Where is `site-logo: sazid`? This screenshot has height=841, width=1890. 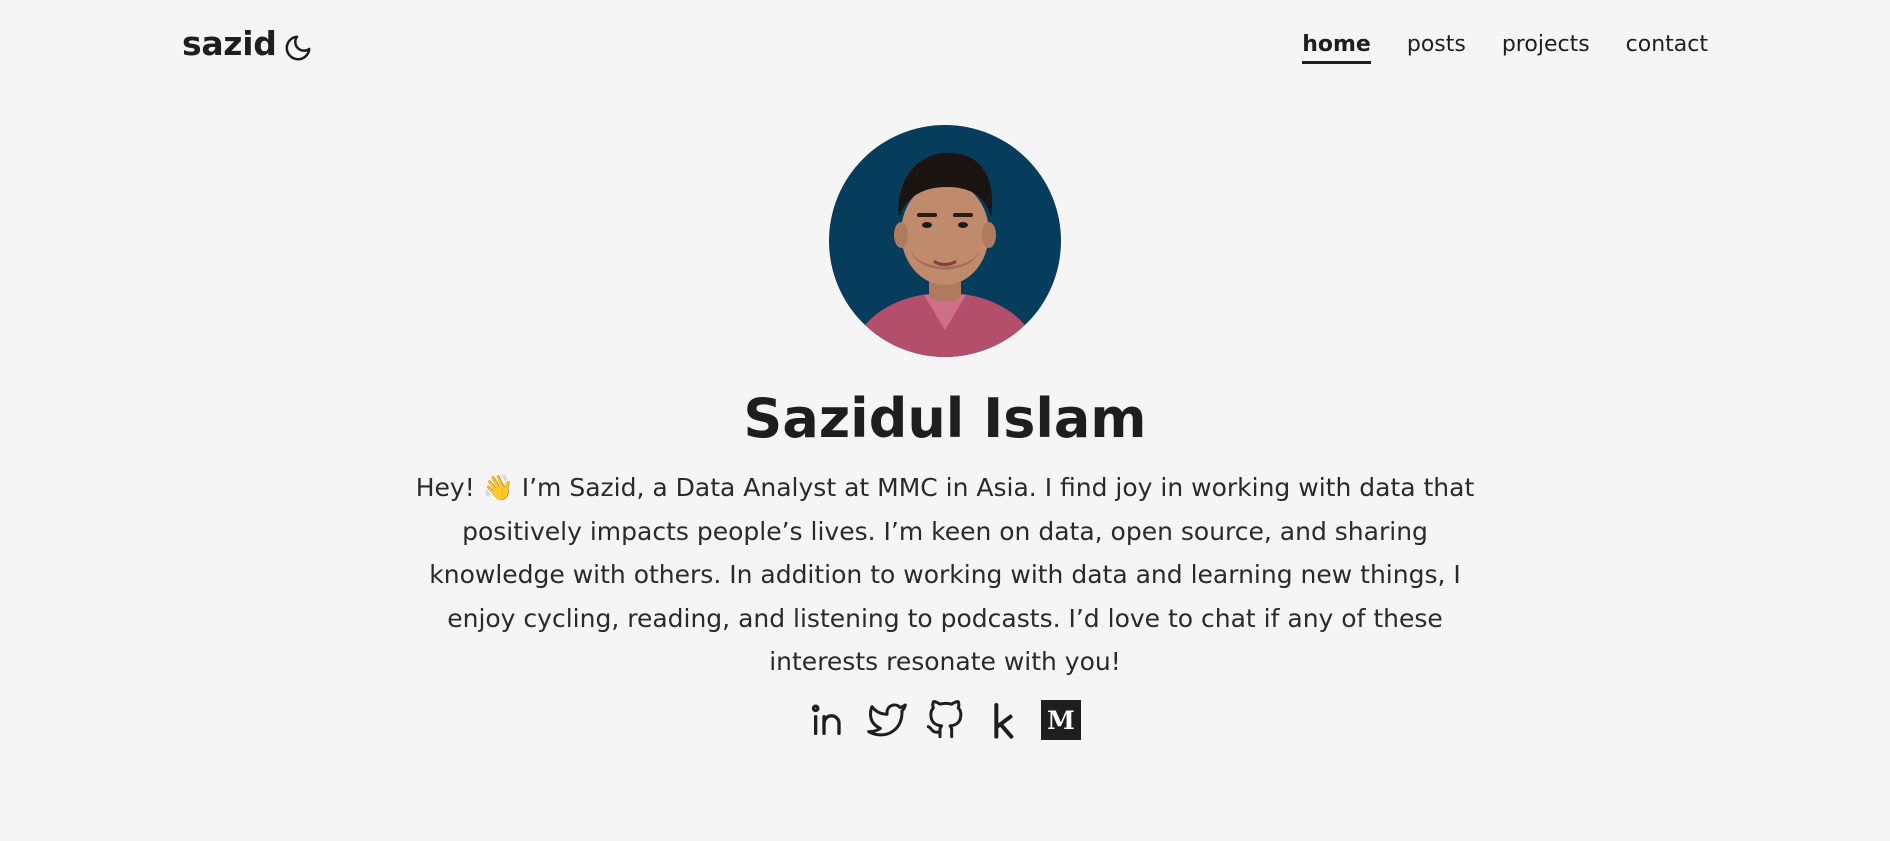
site-logo: sazid is located at coordinates (229, 43).